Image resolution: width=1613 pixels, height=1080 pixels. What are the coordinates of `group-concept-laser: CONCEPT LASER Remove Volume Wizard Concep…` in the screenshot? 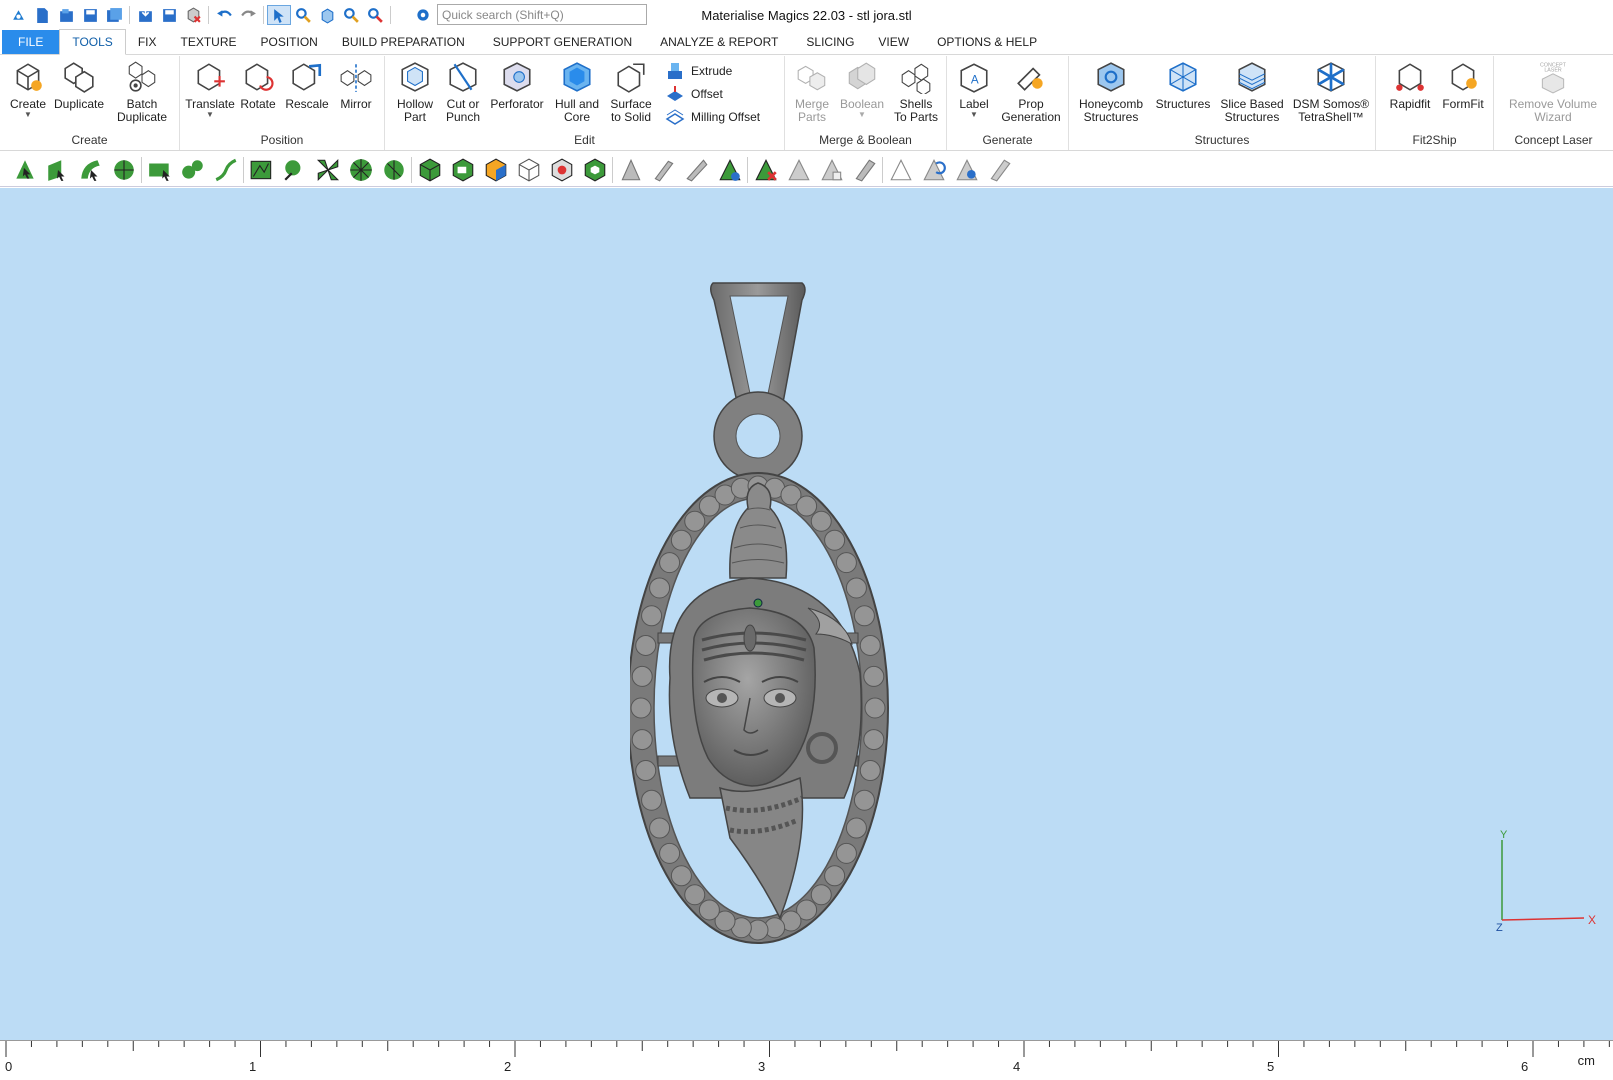 It's located at (1553, 103).